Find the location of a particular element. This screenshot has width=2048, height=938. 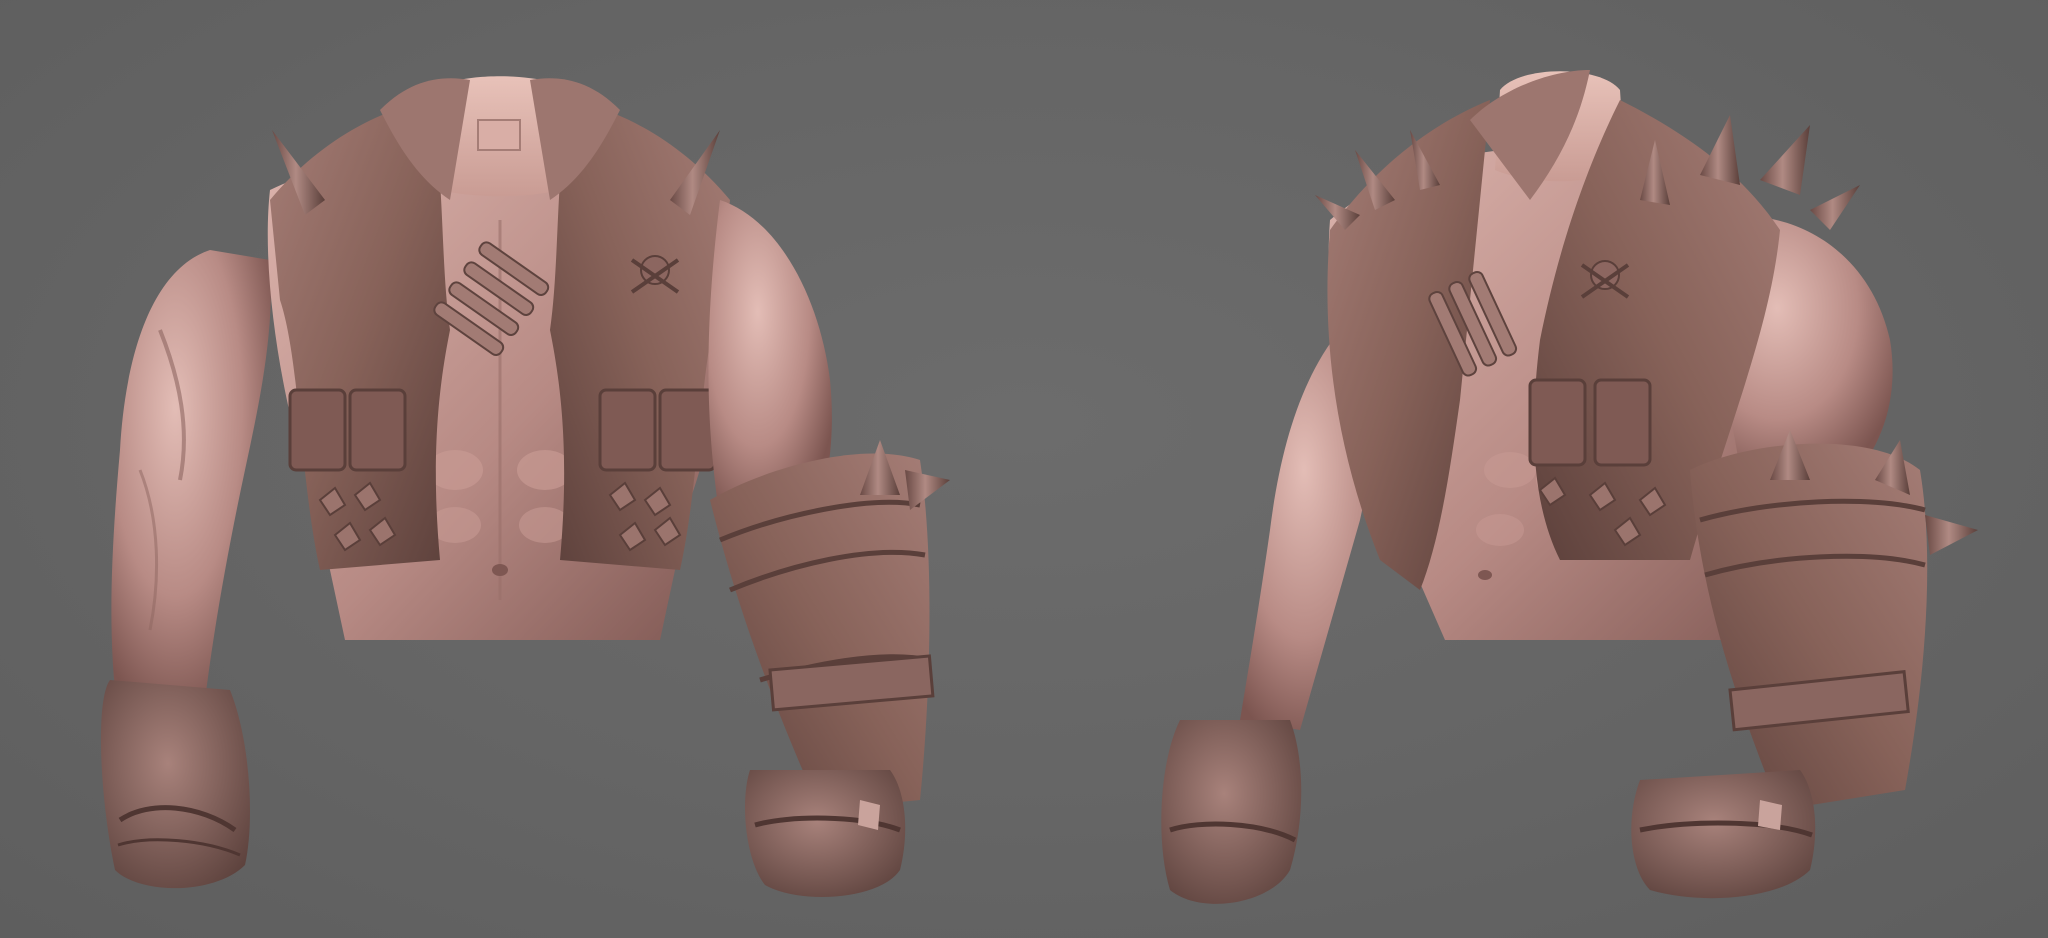

left-arm is located at coordinates (191, 475).